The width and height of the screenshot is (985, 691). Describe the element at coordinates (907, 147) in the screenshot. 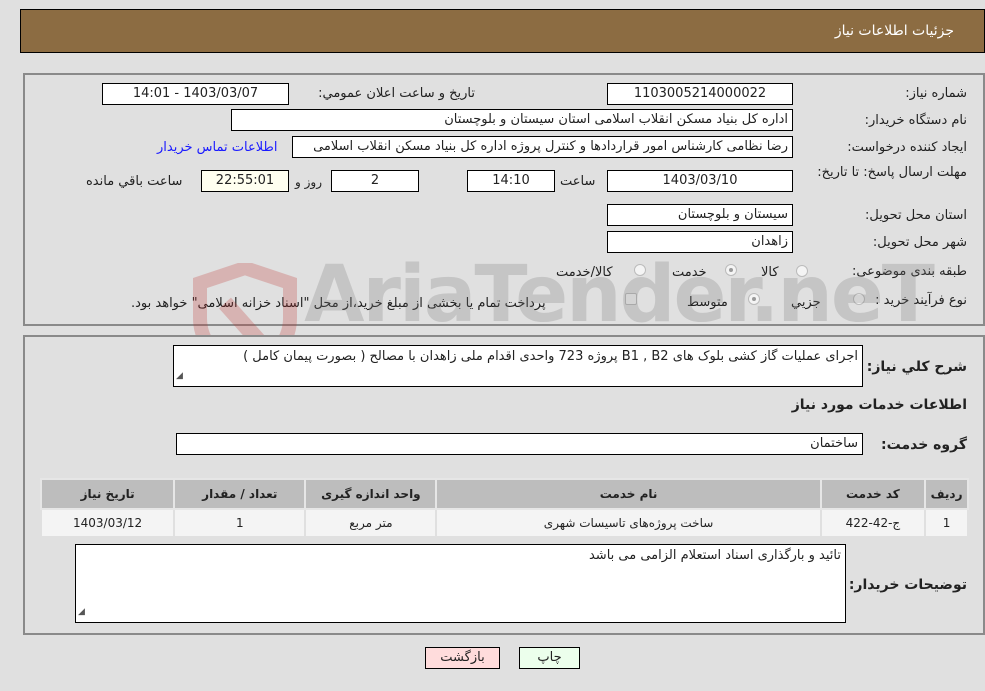

I see `requester-label: ایجاد کننده درخواست:` at that location.